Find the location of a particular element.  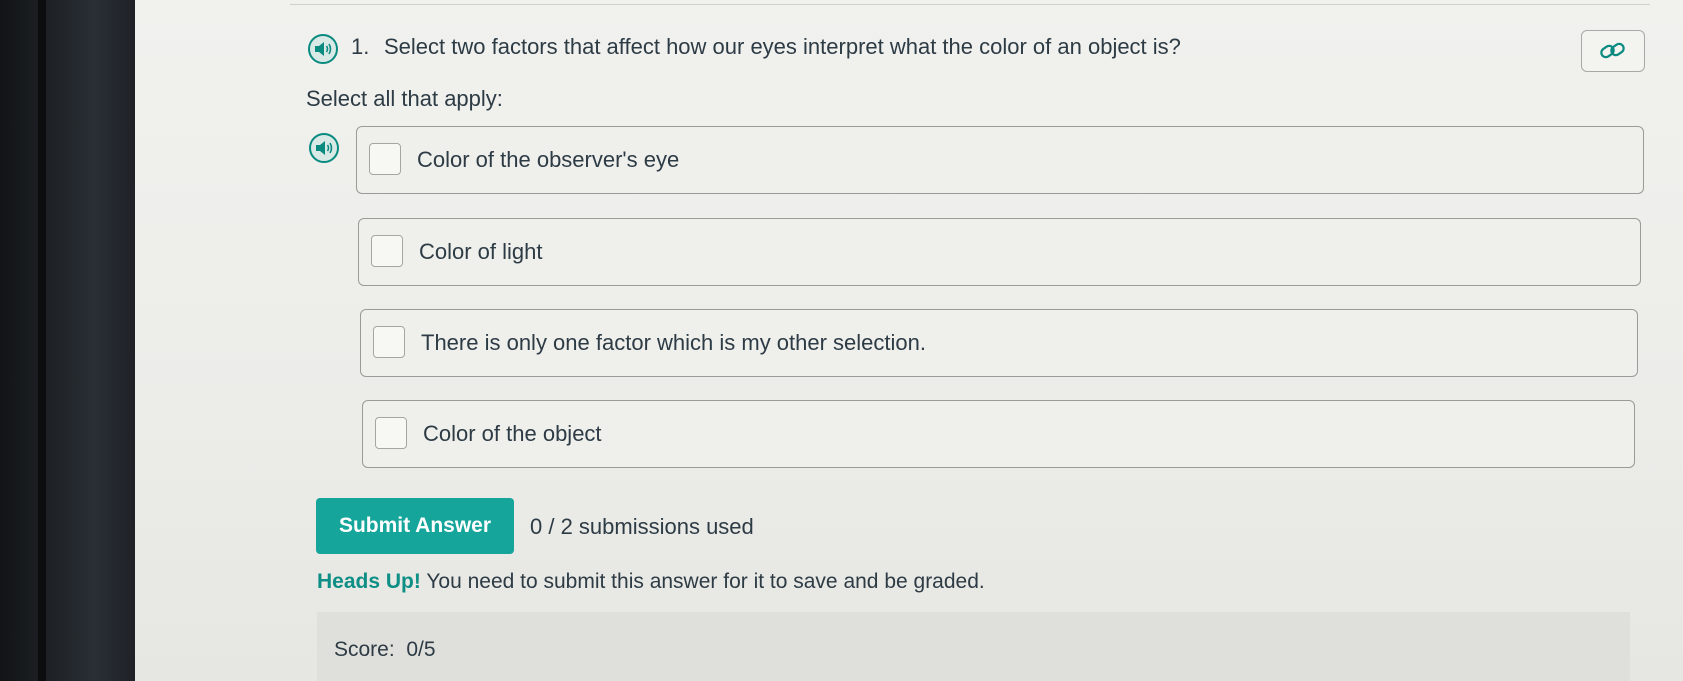

answer-option: Color of the observer's eye is located at coordinates (1000, 160).